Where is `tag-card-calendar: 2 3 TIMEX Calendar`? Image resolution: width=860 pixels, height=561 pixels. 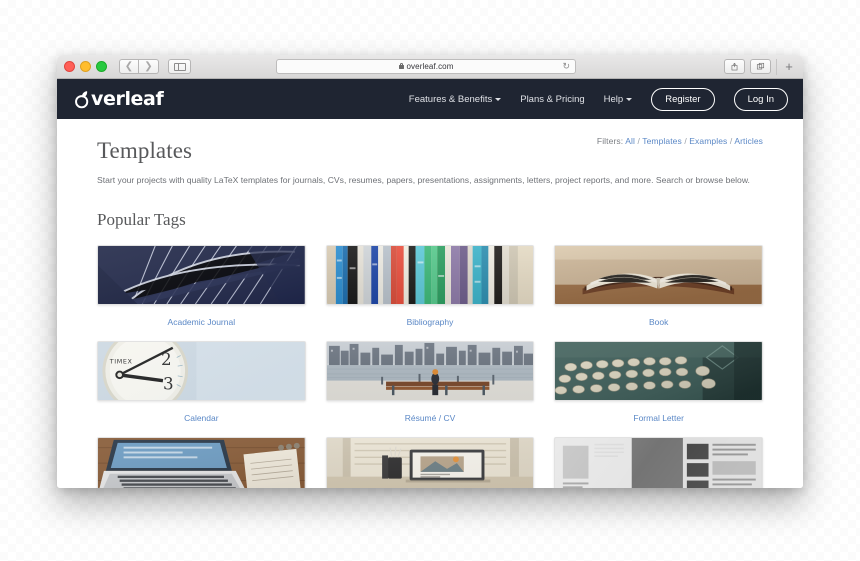
tag-card-calendar: 2 3 TIMEX Calendar is located at coordinates (201, 388).